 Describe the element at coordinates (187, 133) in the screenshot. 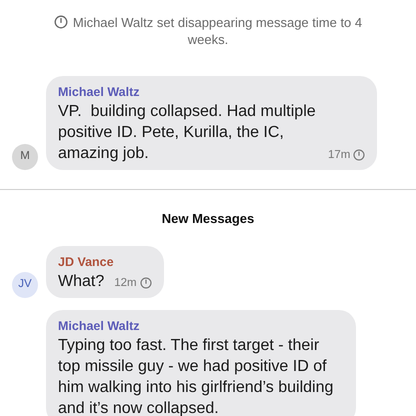

I see `message-text: VP. building collapsed. Had multiple positive ID. Pete, Kurilla, the IC, amazing job.` at that location.